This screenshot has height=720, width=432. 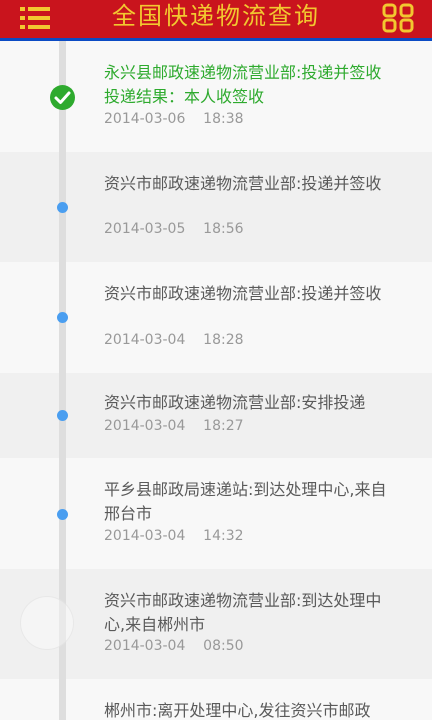 I want to click on scroll-indicator, so click(x=47, y=623).